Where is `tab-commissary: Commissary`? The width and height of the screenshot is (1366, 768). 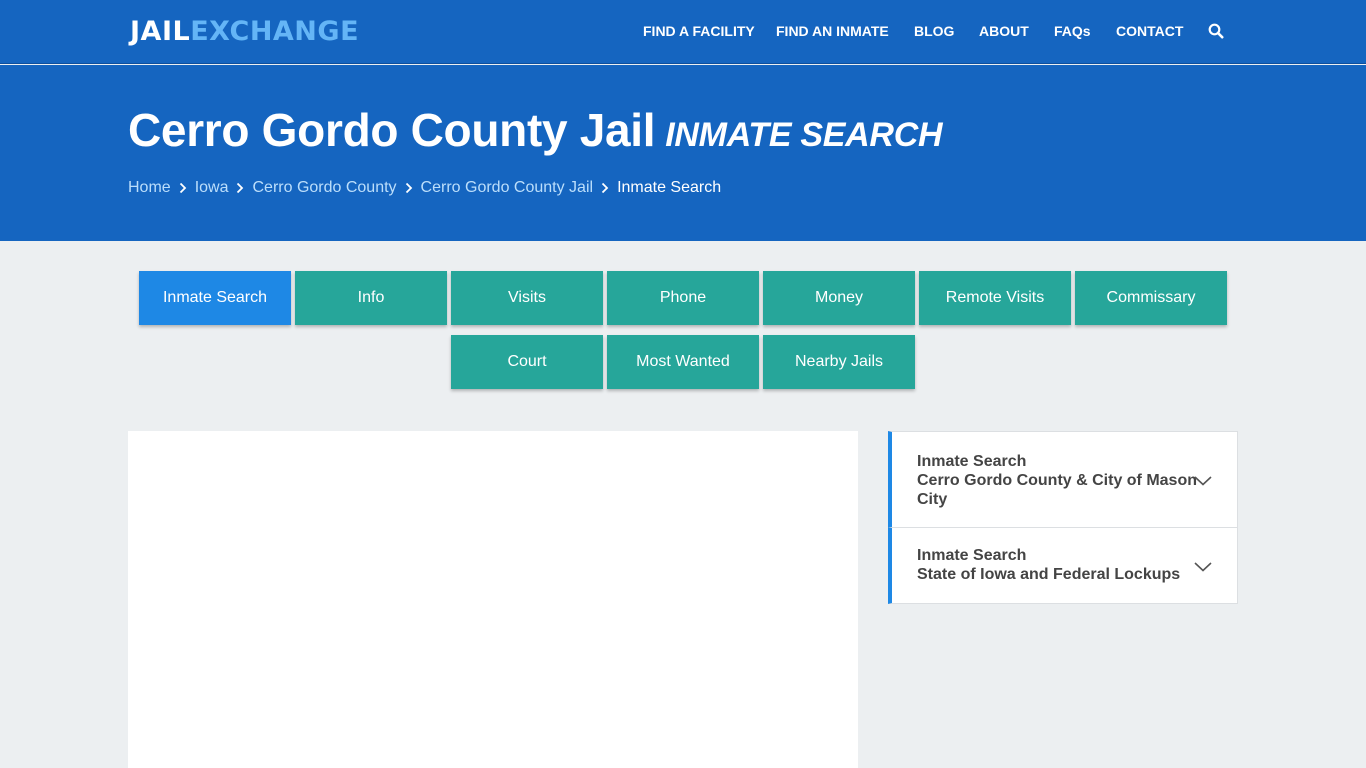
tab-commissary: Commissary is located at coordinates (1151, 298).